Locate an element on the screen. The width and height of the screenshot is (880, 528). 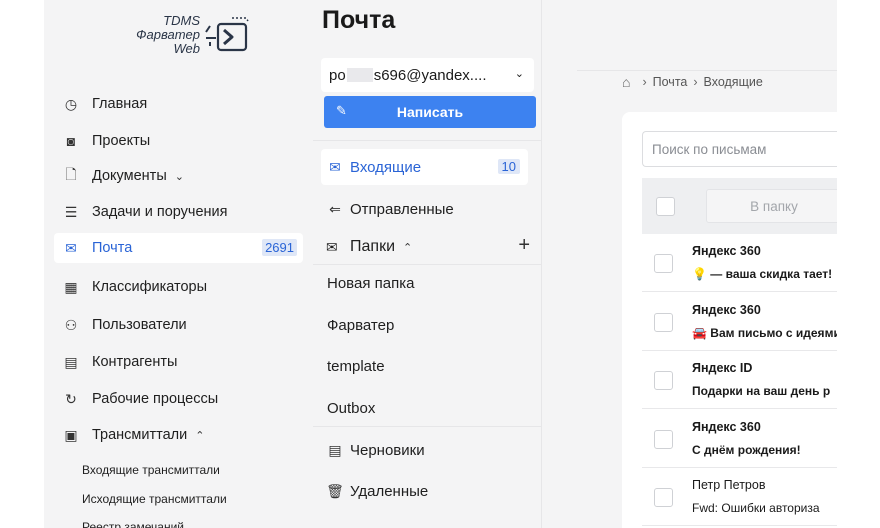
document-icon: 🗋 is located at coordinates (71, 174).